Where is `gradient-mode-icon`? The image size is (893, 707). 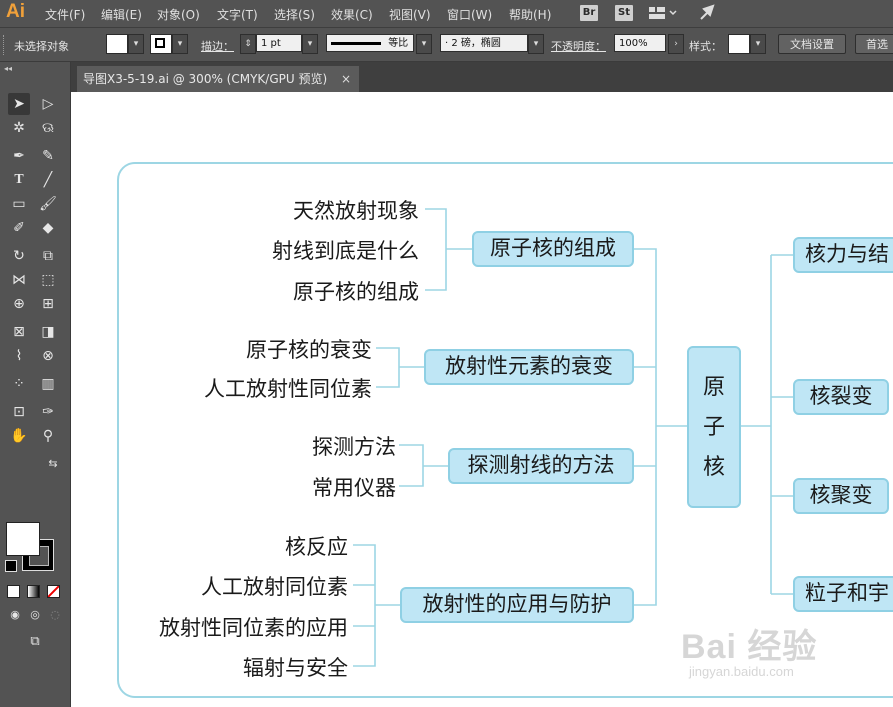
gradient-mode-icon is located at coordinates (33, 591).